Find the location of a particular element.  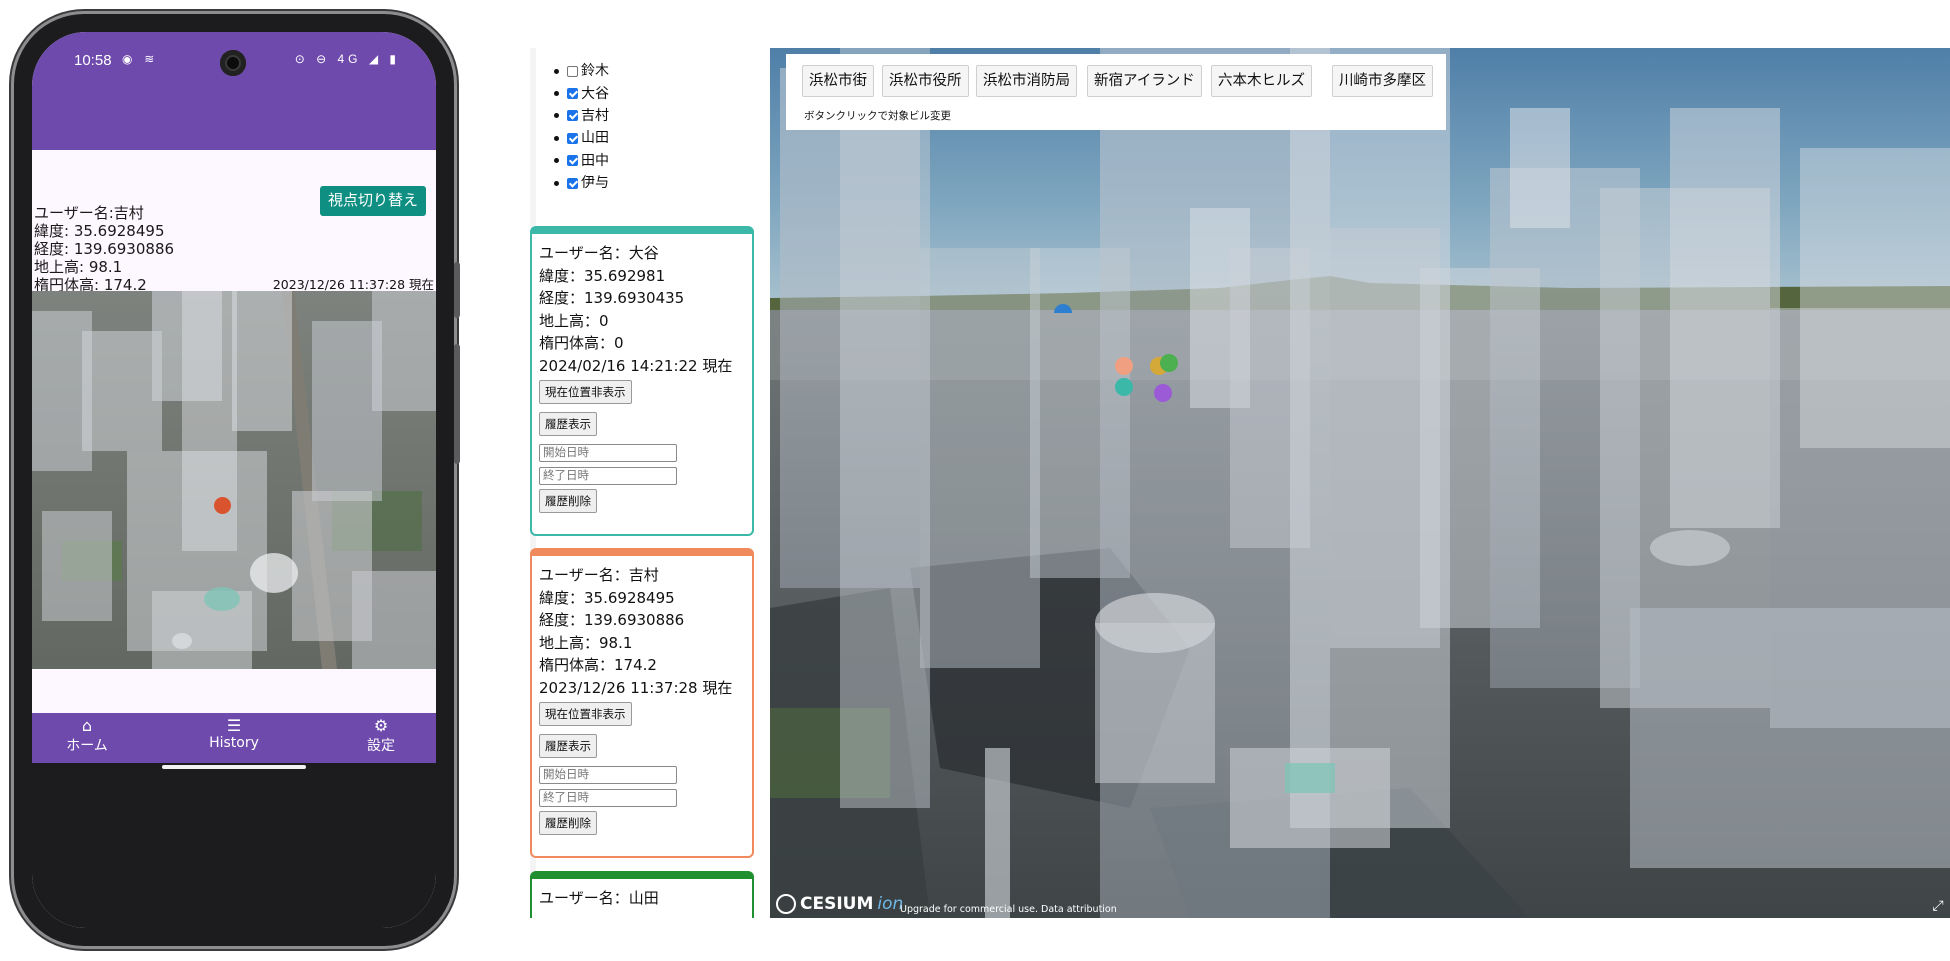

toolbar-hint: ボタンクリックで対象ビル変更 is located at coordinates (877, 116).